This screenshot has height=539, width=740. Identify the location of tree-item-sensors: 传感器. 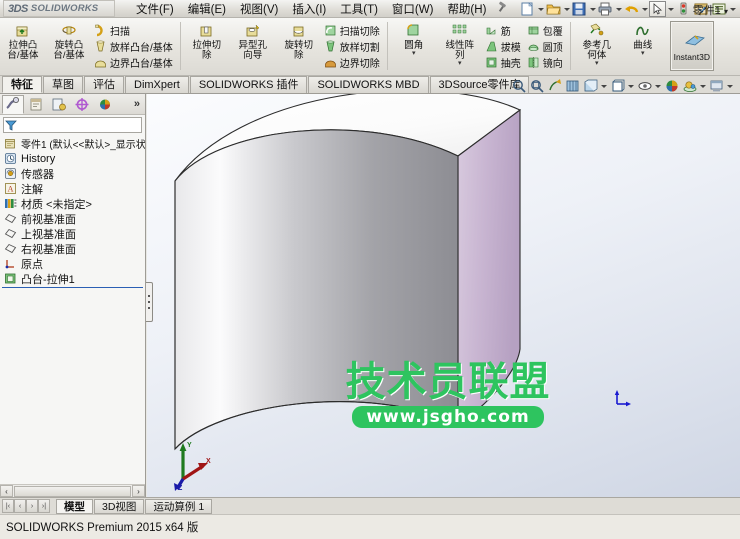
(72, 173).